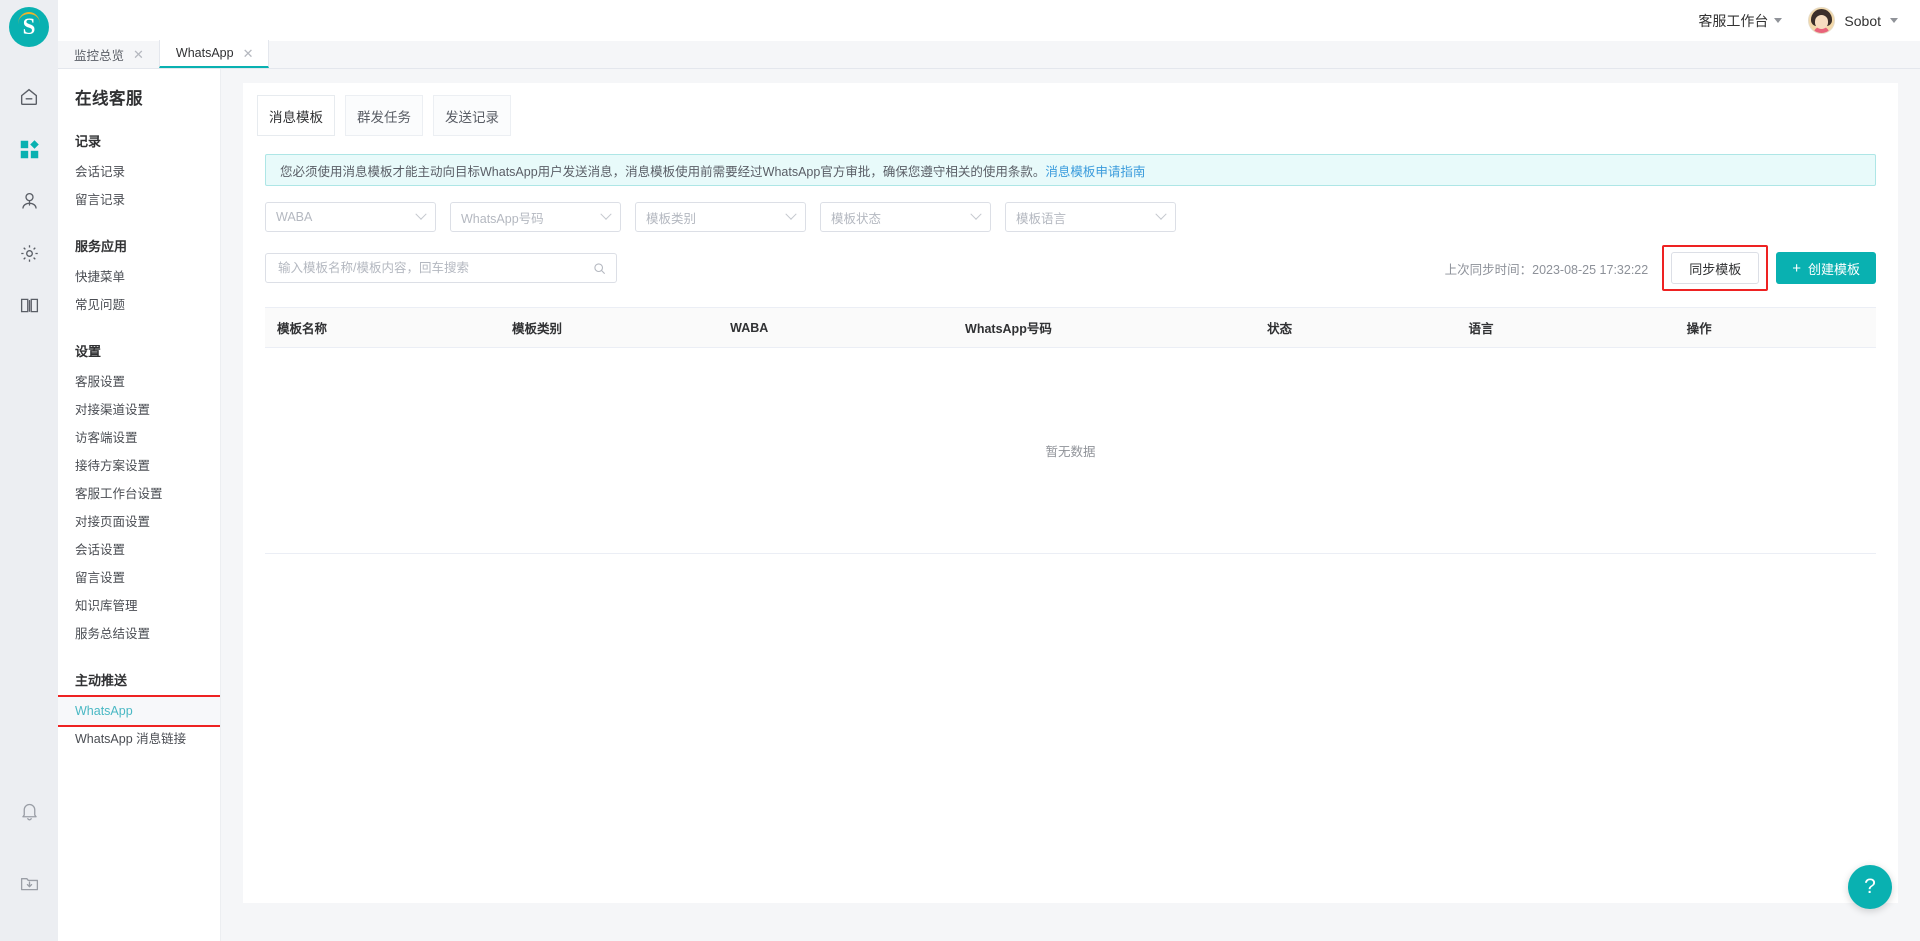 This screenshot has height=941, width=1920. What do you see at coordinates (1095, 170) in the screenshot?
I see `template-guide-link: 消息模板申请指南` at bounding box center [1095, 170].